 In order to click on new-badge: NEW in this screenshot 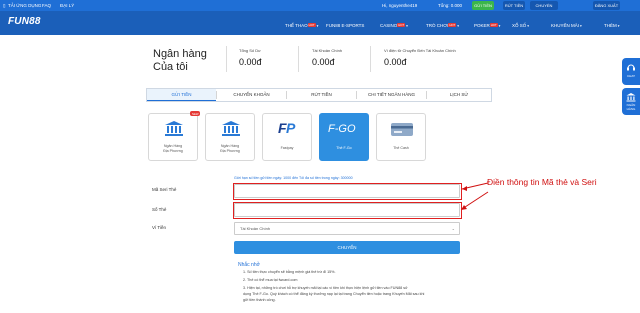, I will do `click(195, 113)`.